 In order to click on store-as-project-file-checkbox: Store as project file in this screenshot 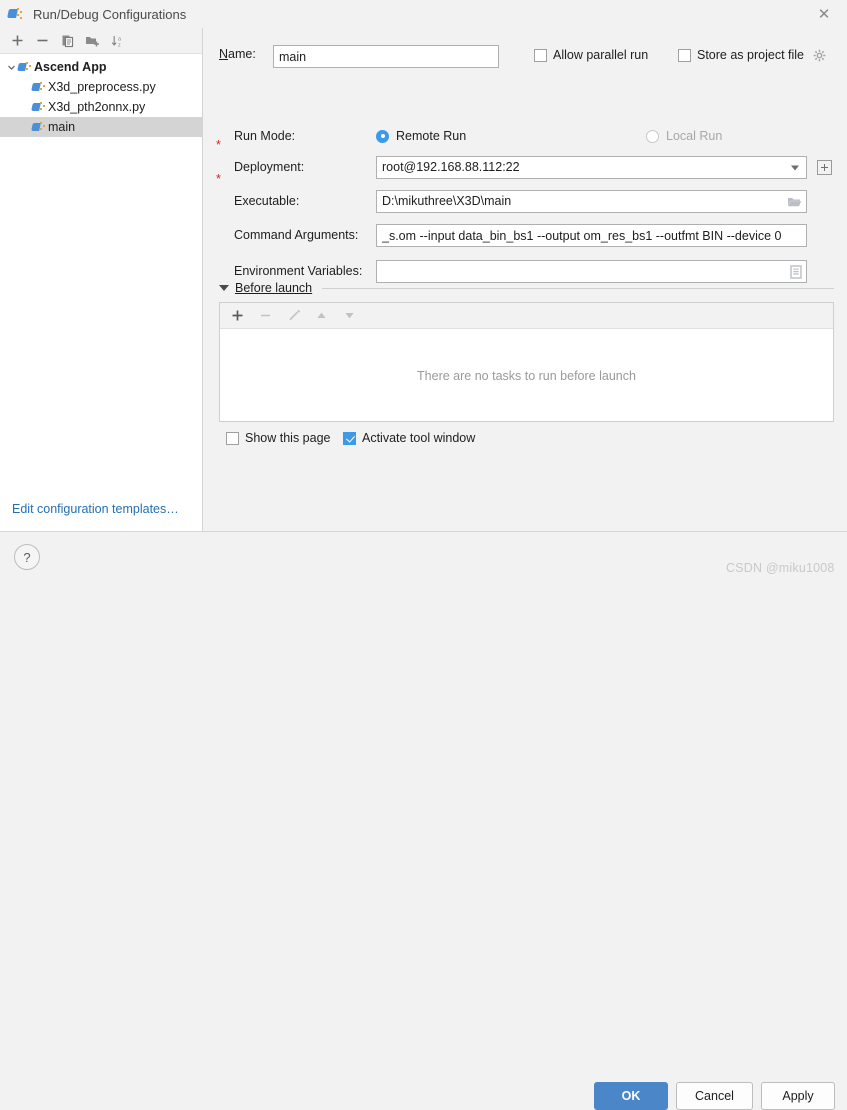, I will do `click(752, 55)`.